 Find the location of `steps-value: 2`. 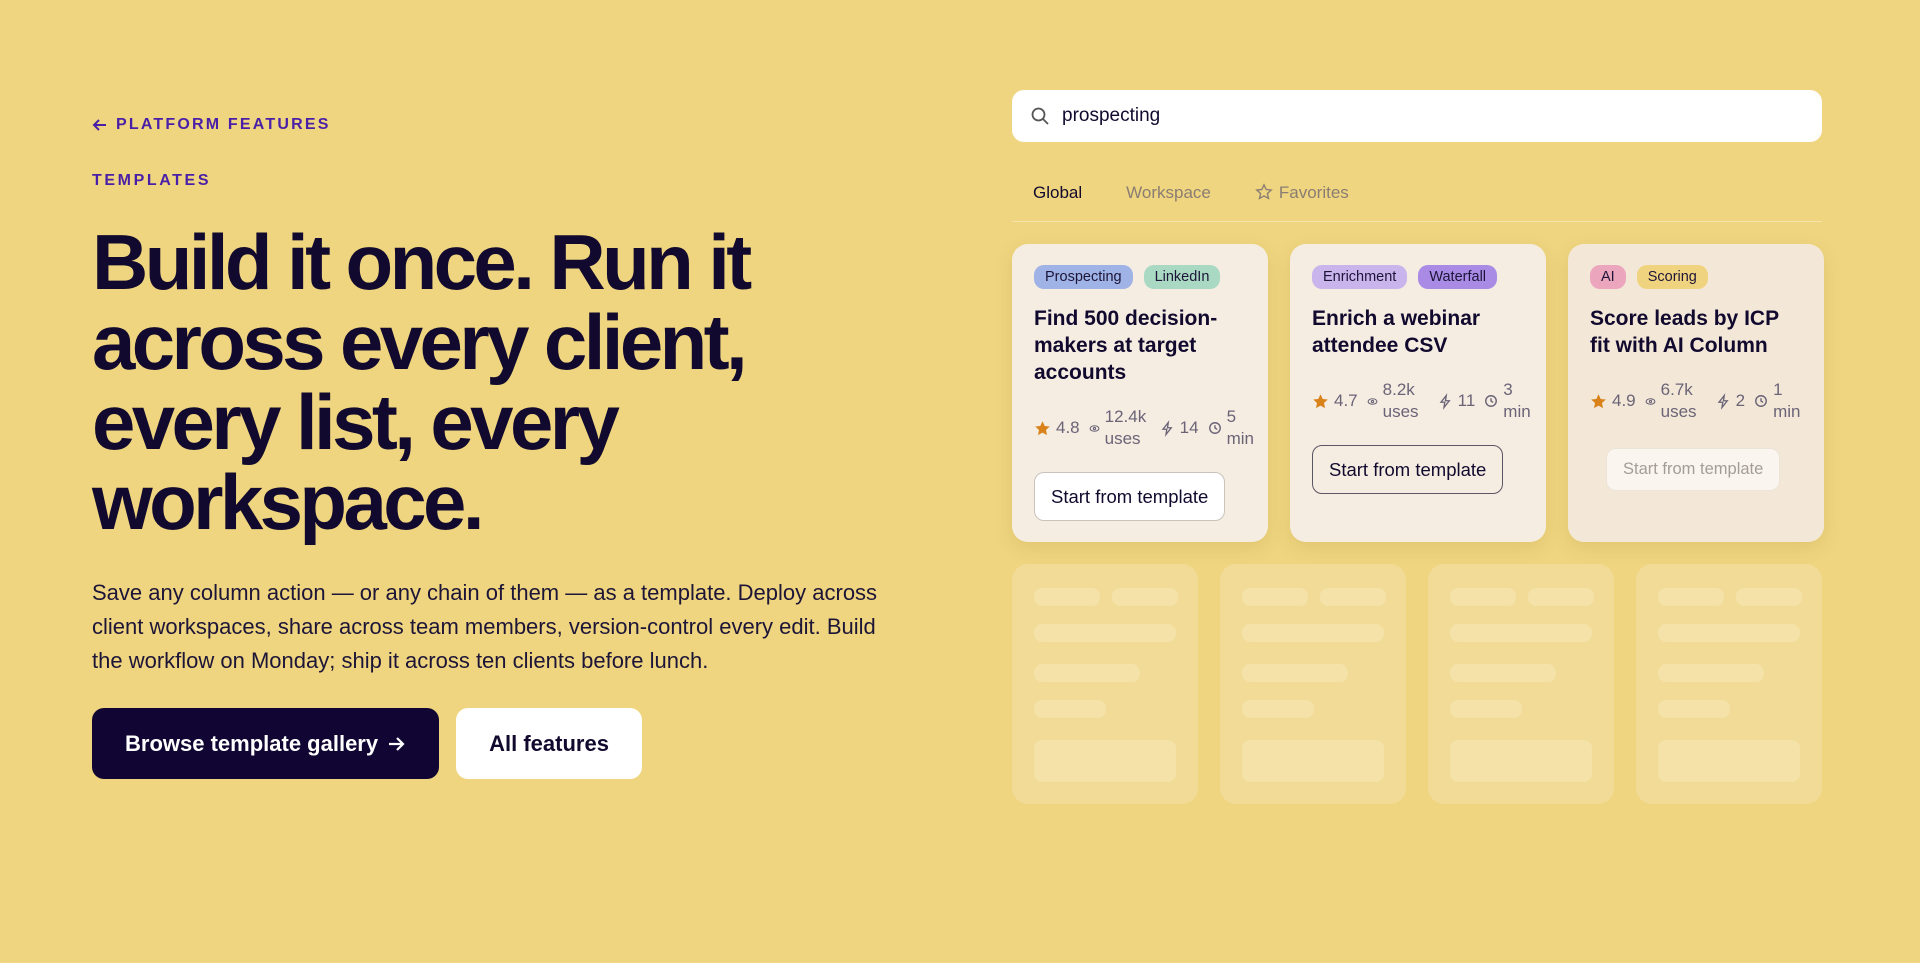

steps-value: 2 is located at coordinates (1740, 400).